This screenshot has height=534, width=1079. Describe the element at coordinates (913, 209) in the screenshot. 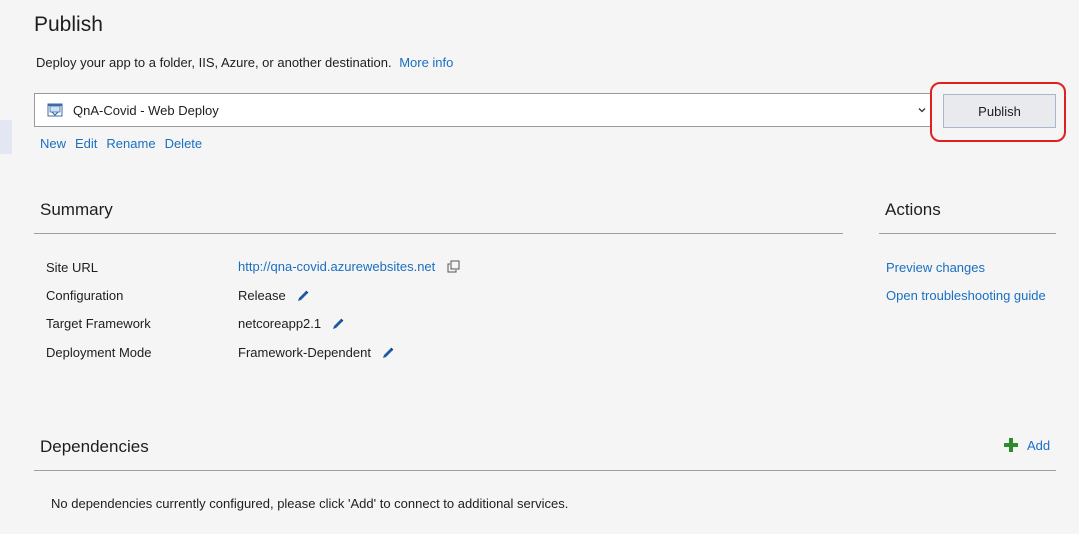

I see `actions-title: Actions` at that location.